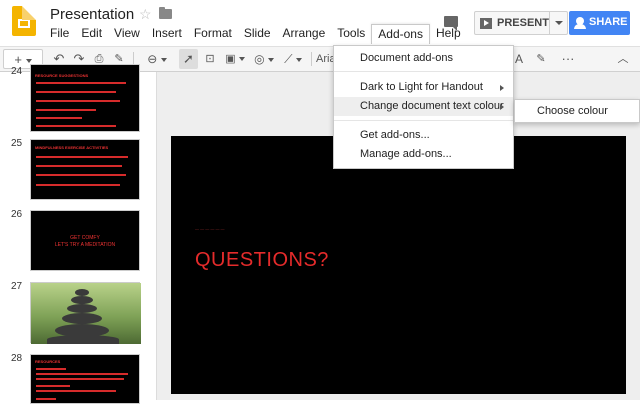 The image size is (640, 404). I want to click on line-icon: ⟋, so click(293, 59).